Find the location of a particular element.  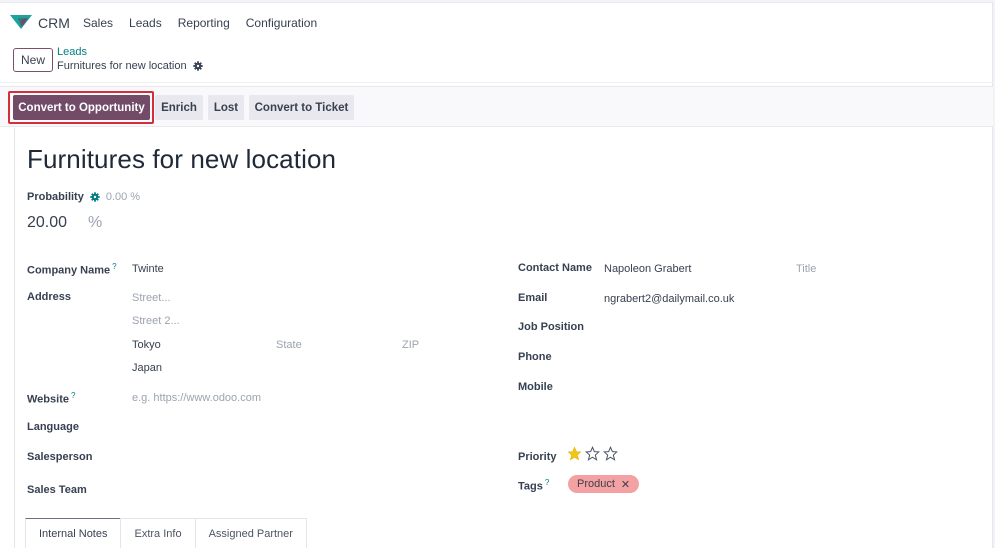

salesperson-label: Salesperson is located at coordinates (60, 457).